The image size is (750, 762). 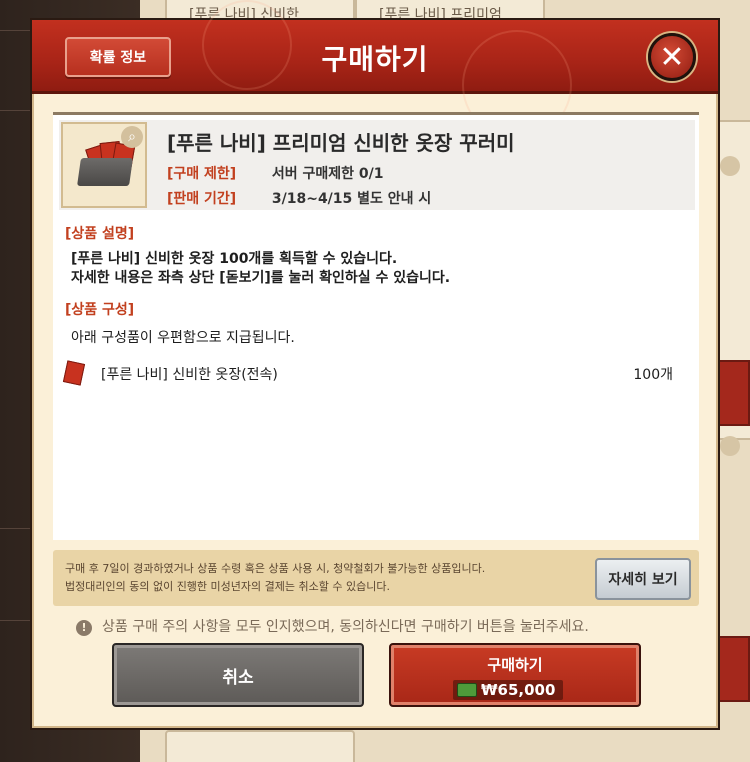 I want to click on price-value: ₩65,000, so click(x=518, y=690).